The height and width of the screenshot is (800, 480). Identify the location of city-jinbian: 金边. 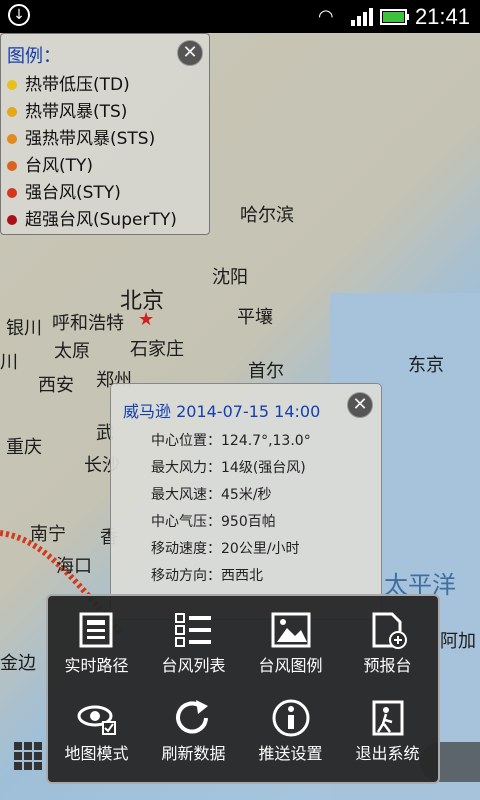
(18, 663).